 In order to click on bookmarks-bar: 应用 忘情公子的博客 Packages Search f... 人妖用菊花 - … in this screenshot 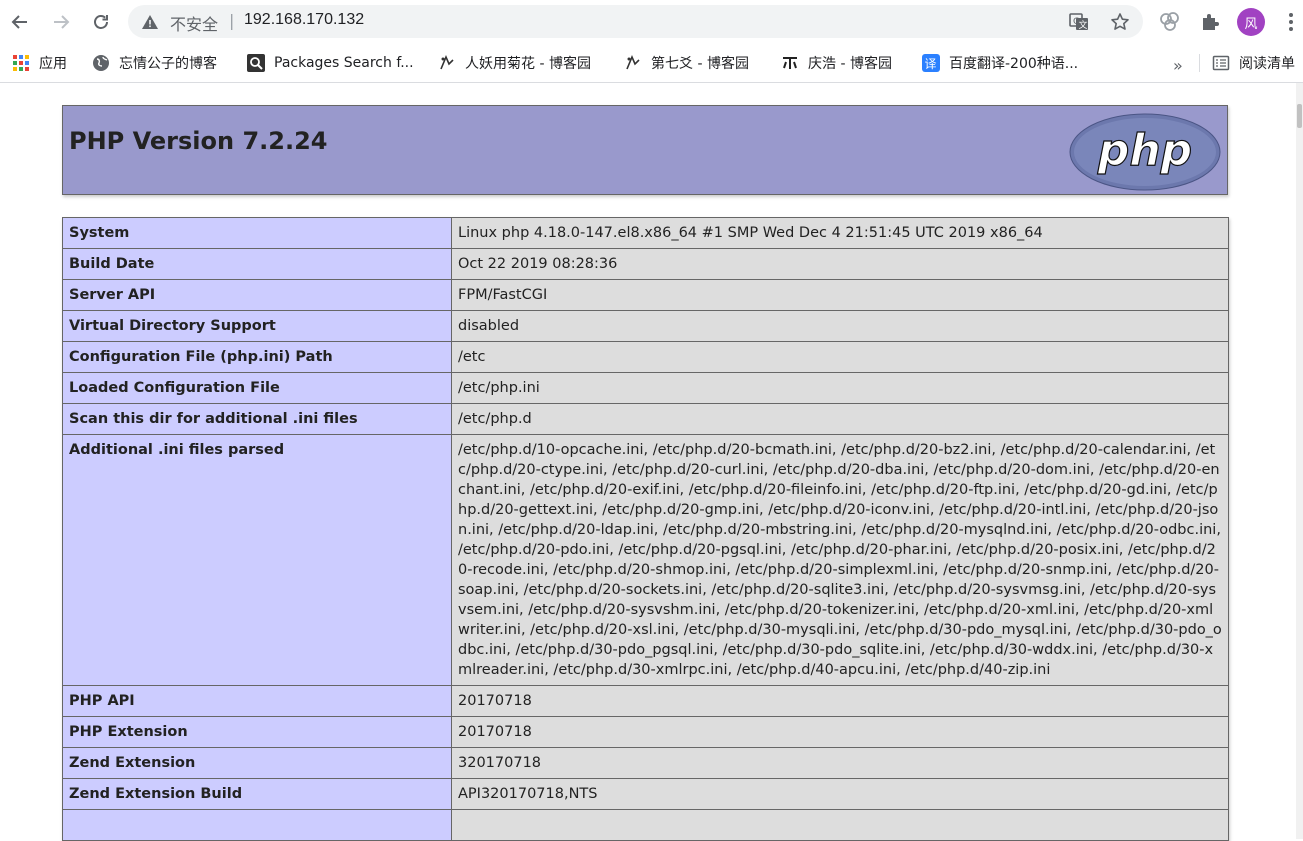, I will do `click(651, 63)`.